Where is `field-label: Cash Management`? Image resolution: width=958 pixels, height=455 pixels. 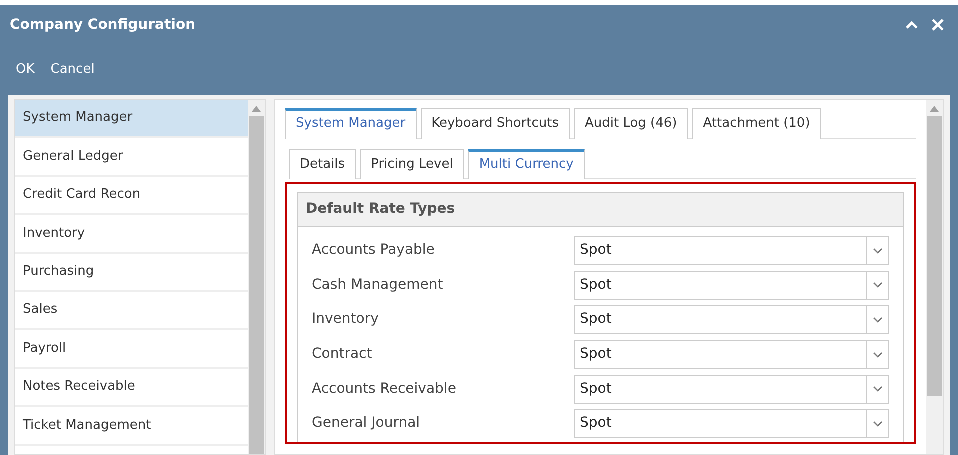 field-label: Cash Management is located at coordinates (378, 285).